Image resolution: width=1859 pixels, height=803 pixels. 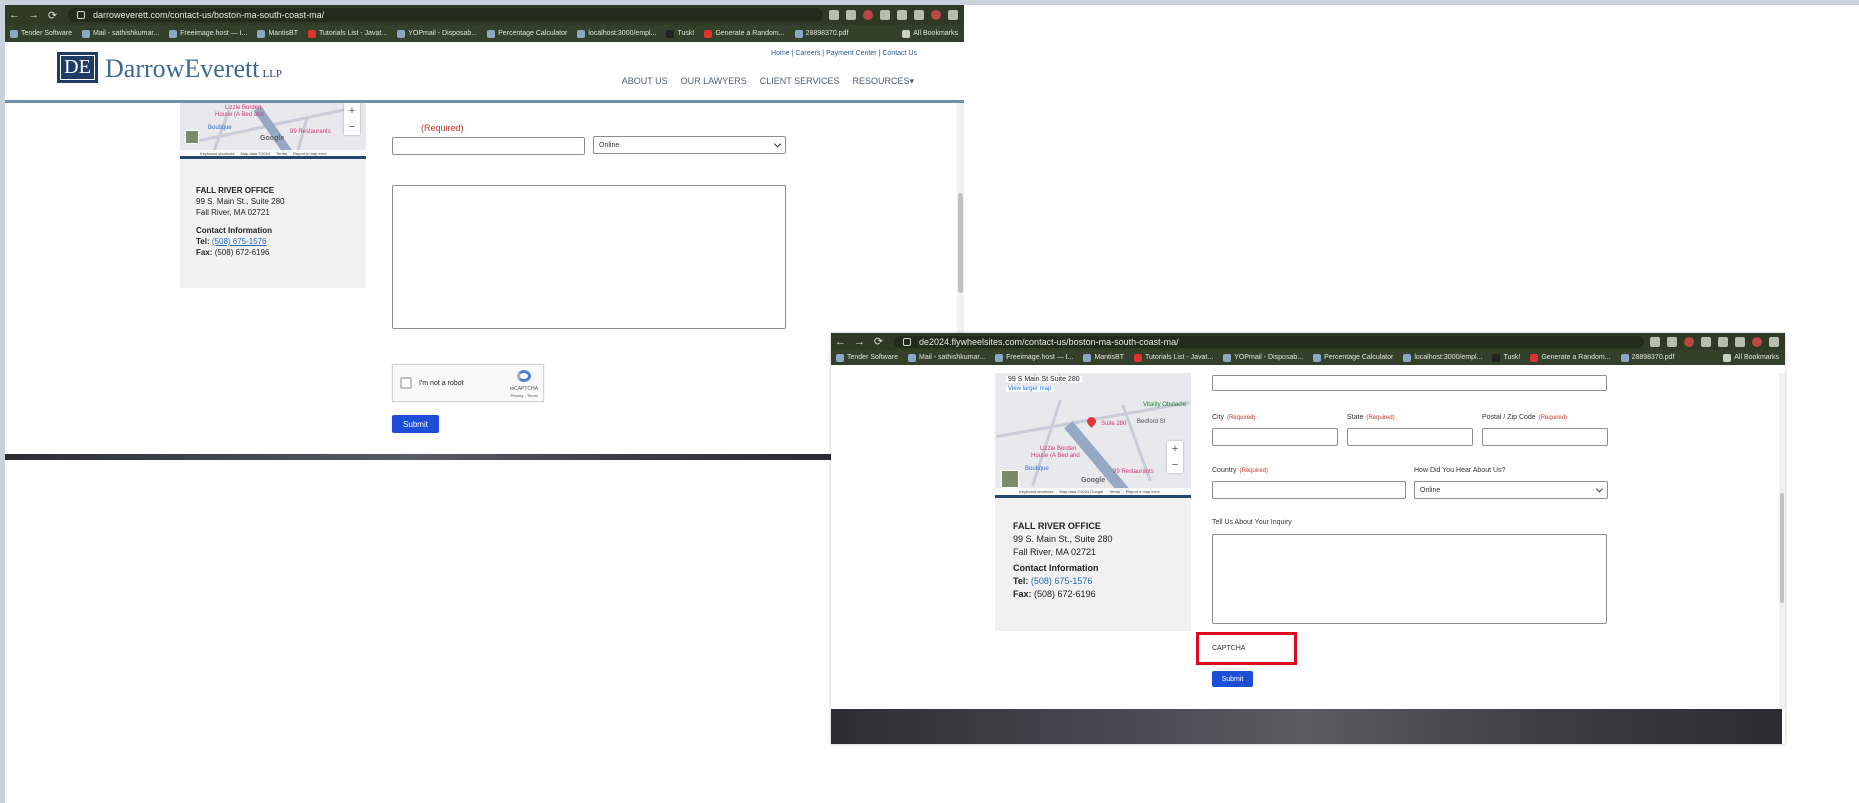 What do you see at coordinates (1410, 437) in the screenshot?
I see `state-input` at bounding box center [1410, 437].